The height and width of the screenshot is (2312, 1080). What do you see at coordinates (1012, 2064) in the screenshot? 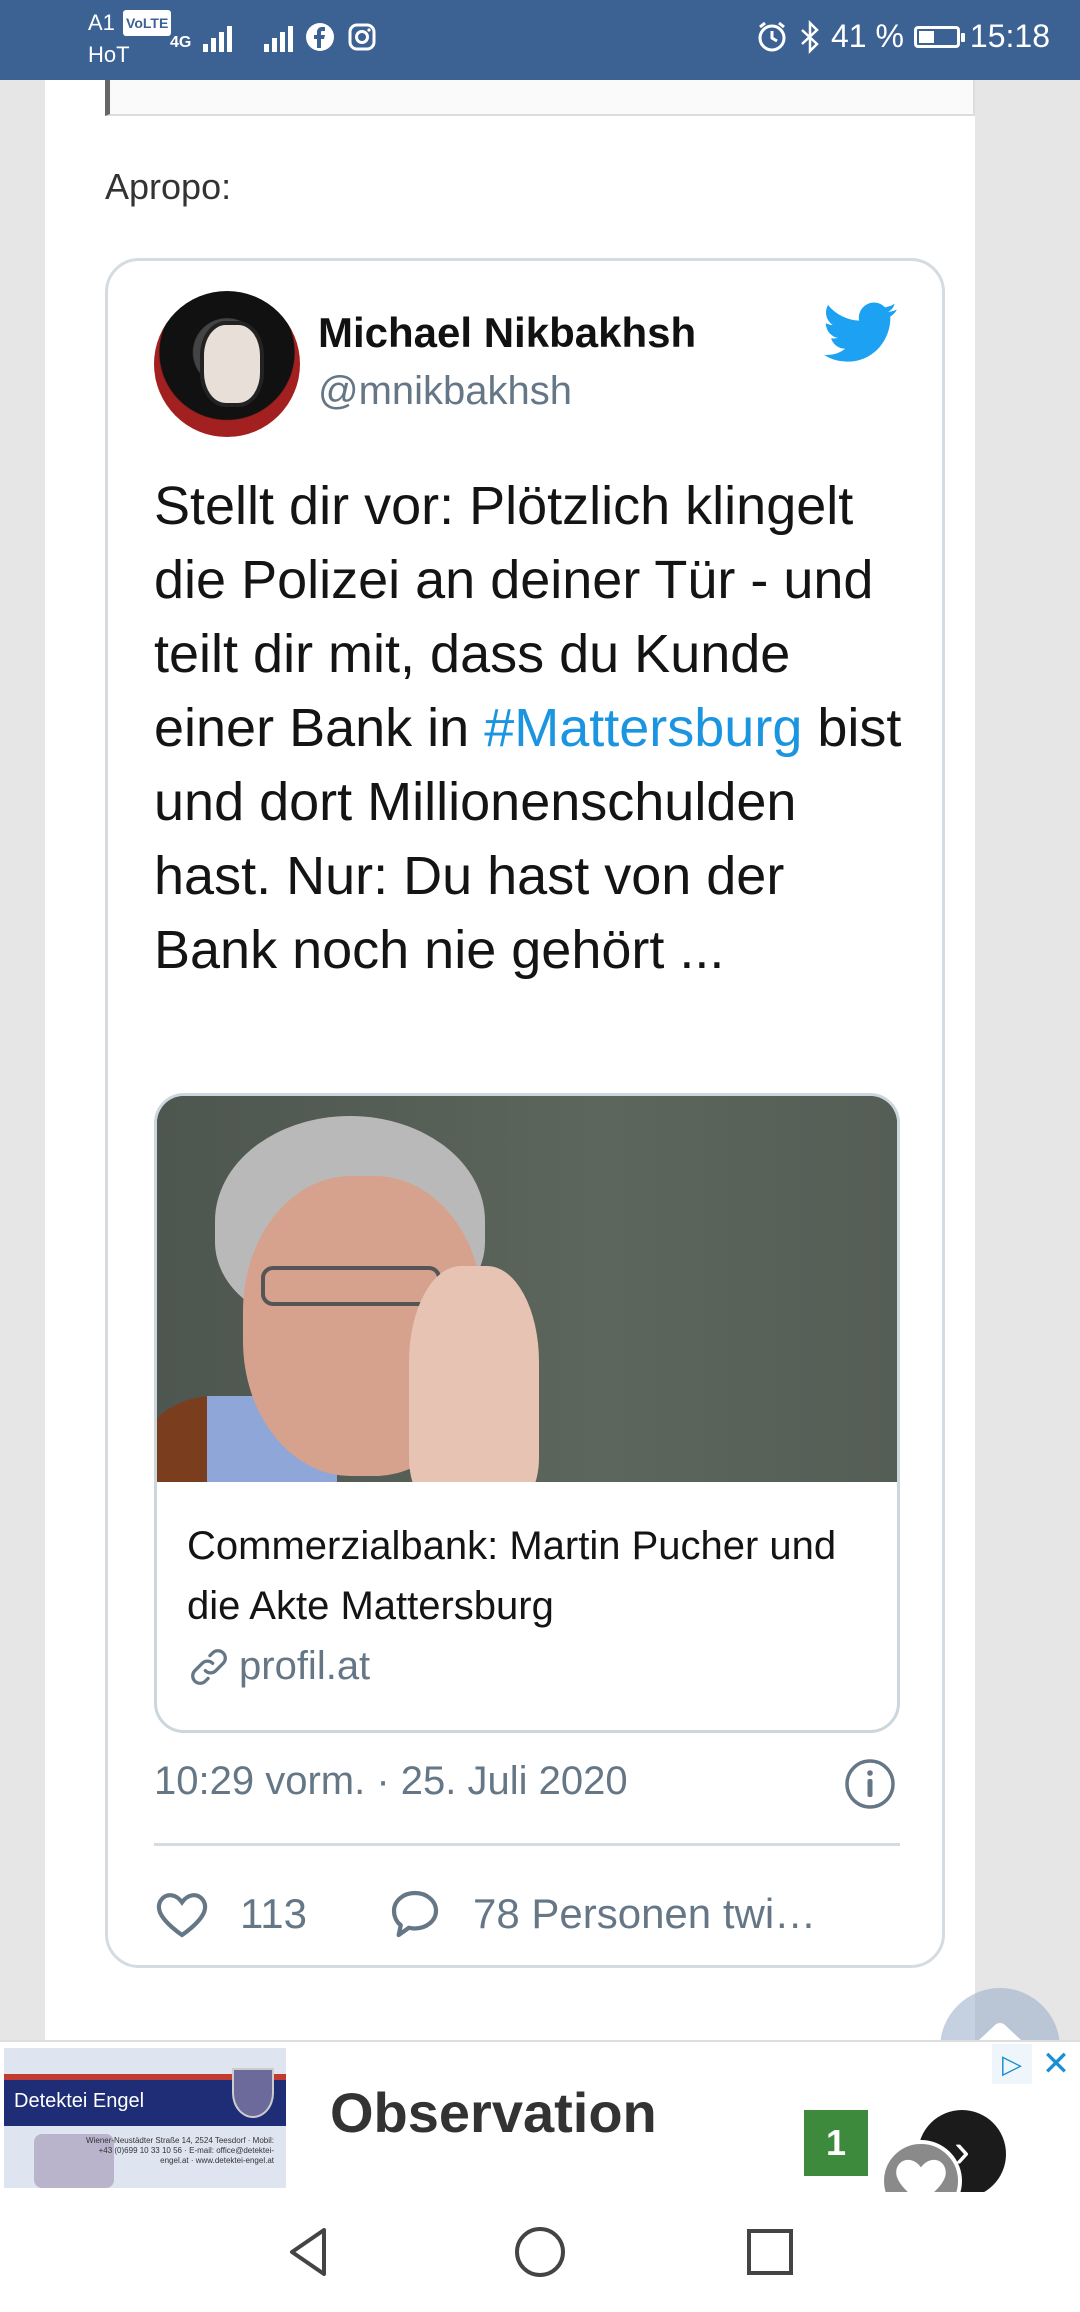
I see `ad-choices-icon: ▷` at bounding box center [1012, 2064].